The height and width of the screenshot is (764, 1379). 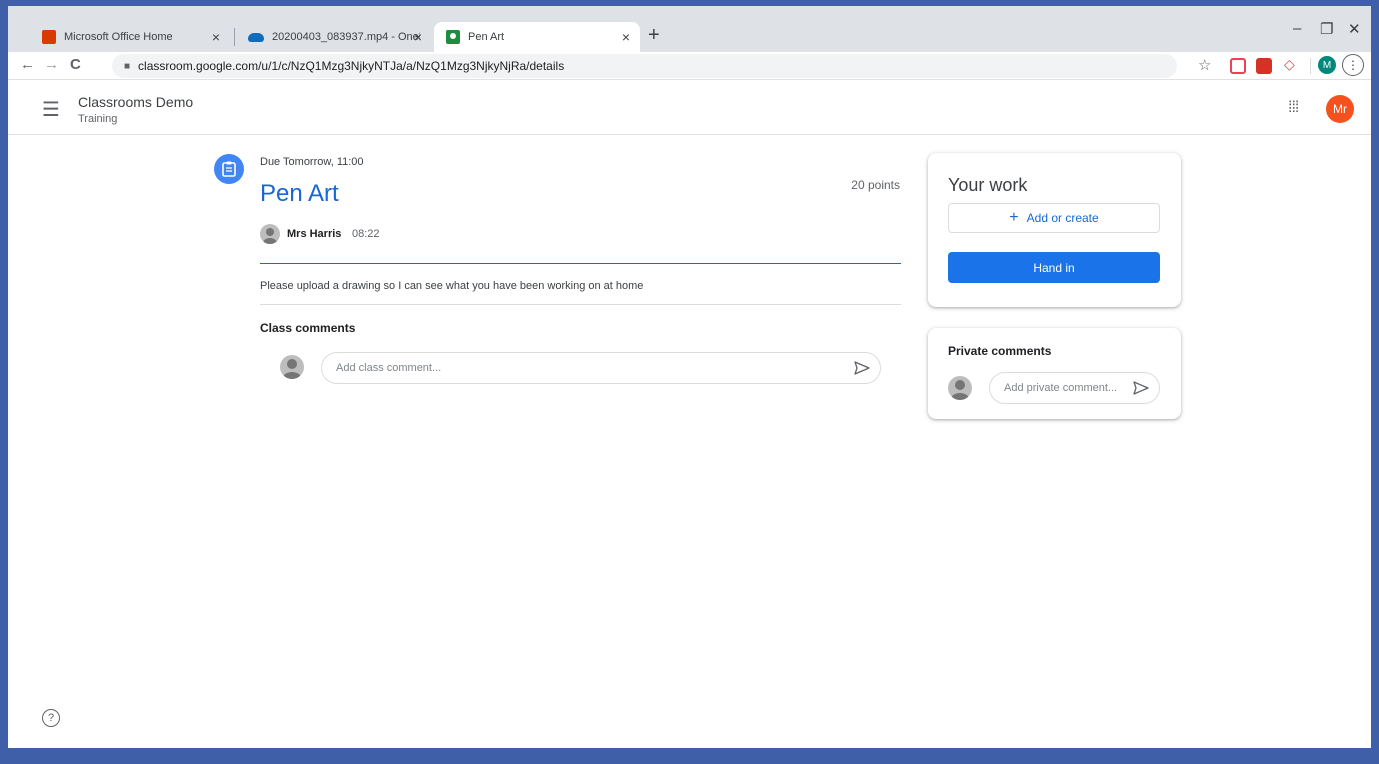 What do you see at coordinates (127, 66) in the screenshot?
I see `lock-icon: ■` at bounding box center [127, 66].